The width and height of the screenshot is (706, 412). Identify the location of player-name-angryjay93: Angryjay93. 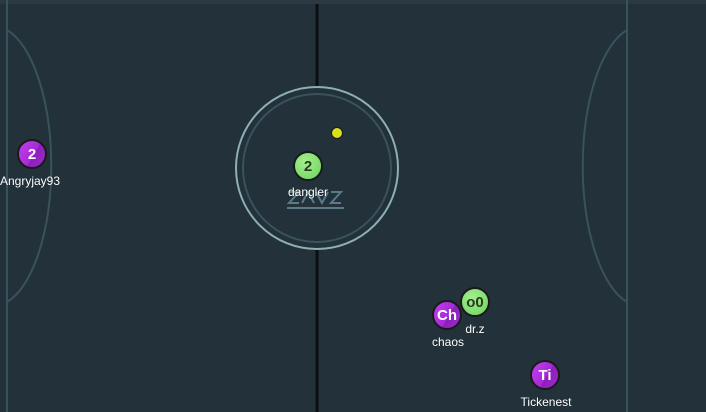
(30, 181).